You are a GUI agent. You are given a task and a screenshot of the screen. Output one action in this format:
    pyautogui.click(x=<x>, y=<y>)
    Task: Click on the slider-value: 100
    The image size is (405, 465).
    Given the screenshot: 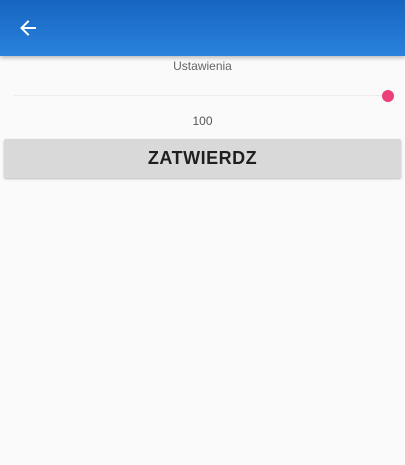 What is the action you would take?
    pyautogui.click(x=202, y=121)
    